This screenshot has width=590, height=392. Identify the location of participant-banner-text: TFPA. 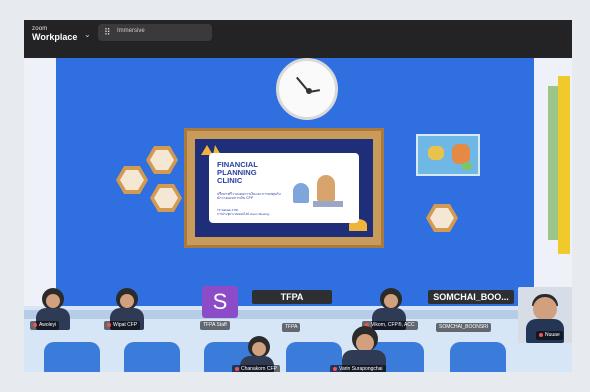
(292, 297).